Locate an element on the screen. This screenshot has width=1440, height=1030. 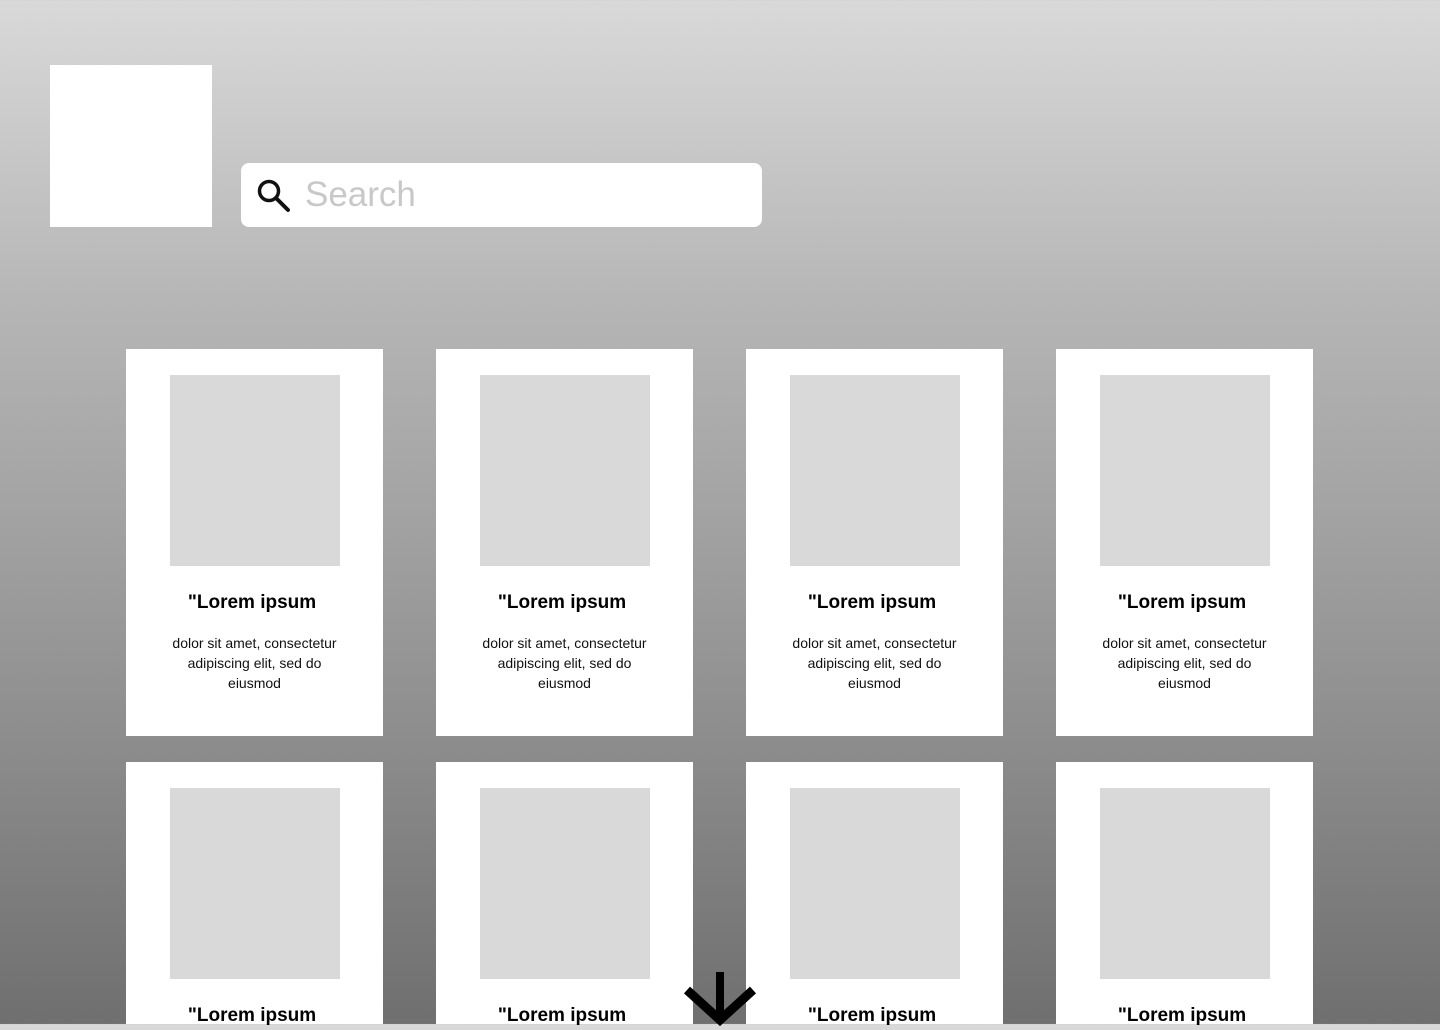
search-bar is located at coordinates (501, 195).